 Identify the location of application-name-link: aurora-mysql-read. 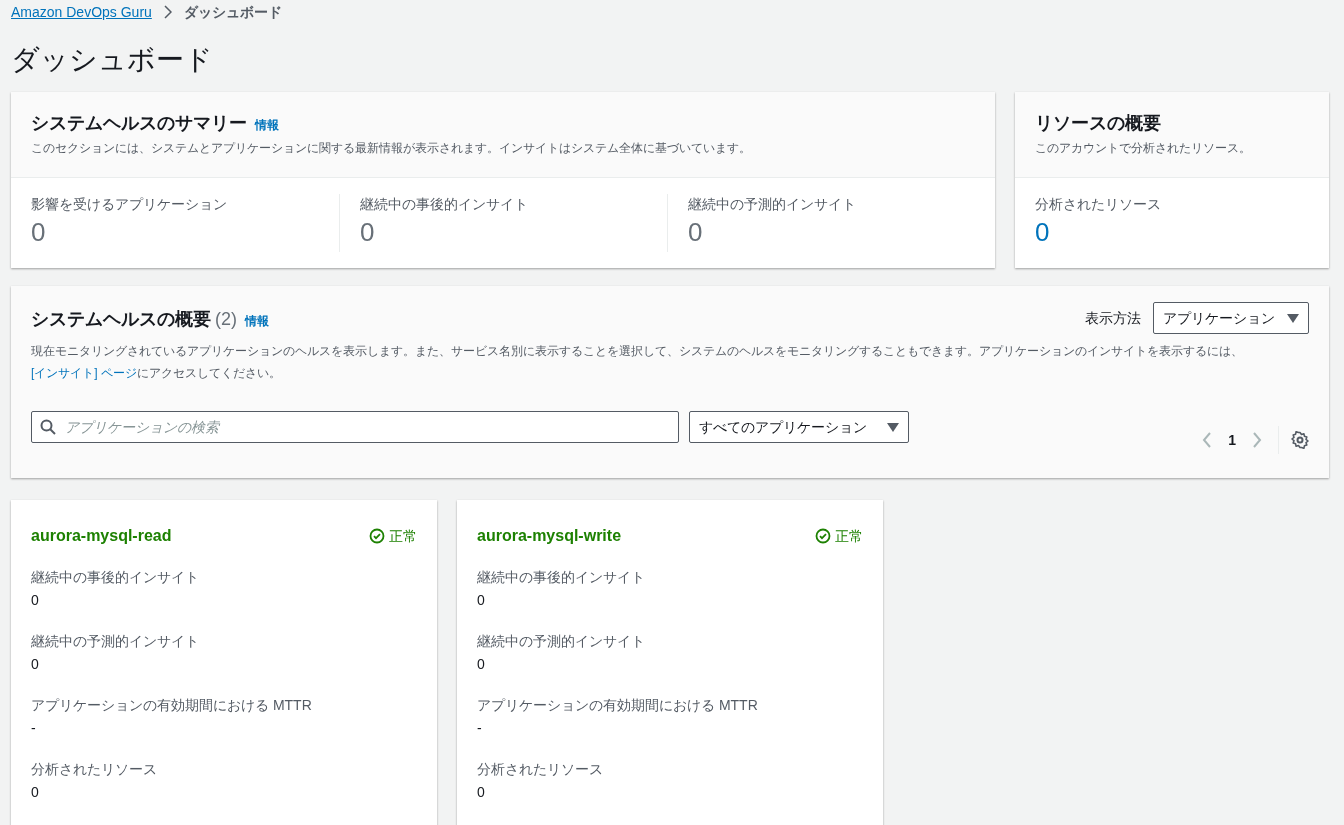
(101, 536).